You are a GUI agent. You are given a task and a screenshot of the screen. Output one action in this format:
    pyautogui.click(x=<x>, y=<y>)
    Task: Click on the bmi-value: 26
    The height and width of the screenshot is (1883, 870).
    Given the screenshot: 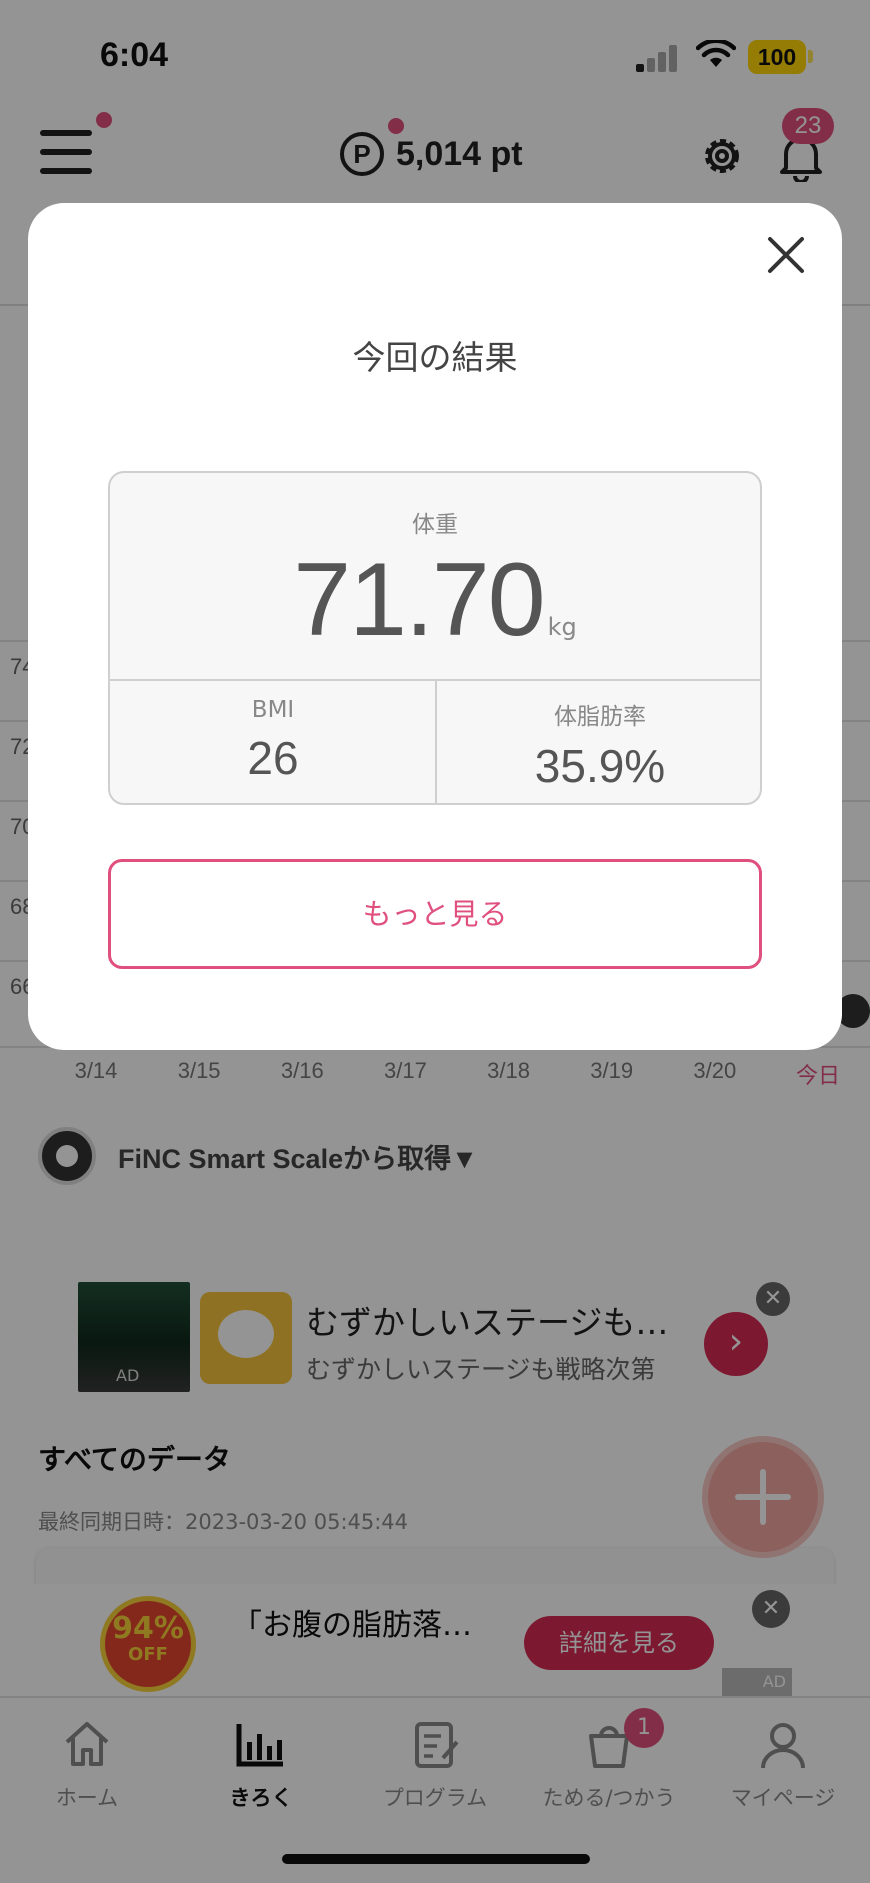 What is the action you would take?
    pyautogui.click(x=273, y=758)
    